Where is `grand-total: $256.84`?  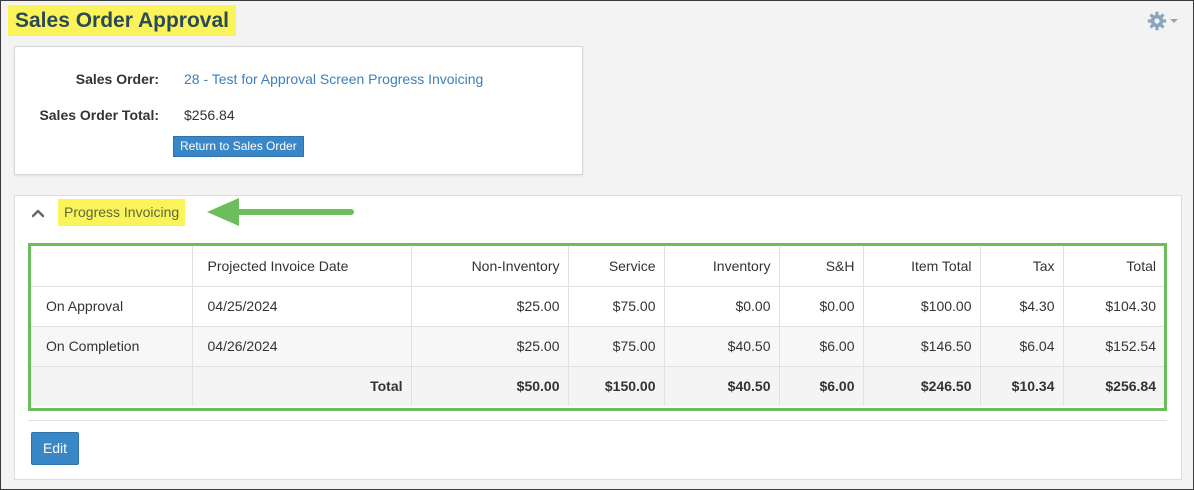 grand-total: $256.84 is located at coordinates (1113, 385).